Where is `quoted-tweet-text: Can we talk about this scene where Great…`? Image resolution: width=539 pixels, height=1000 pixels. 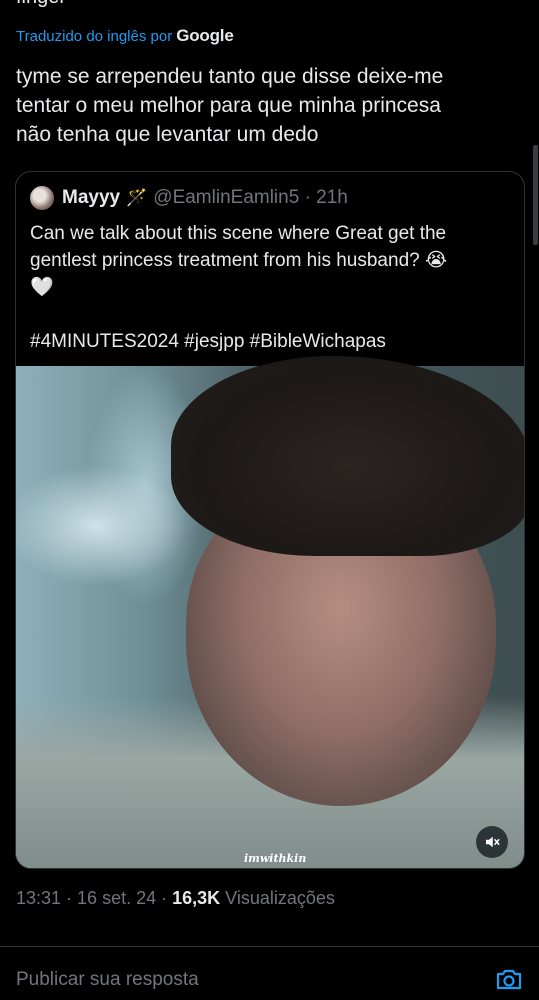 quoted-tweet-text: Can we talk about this scene where Great… is located at coordinates (270, 287).